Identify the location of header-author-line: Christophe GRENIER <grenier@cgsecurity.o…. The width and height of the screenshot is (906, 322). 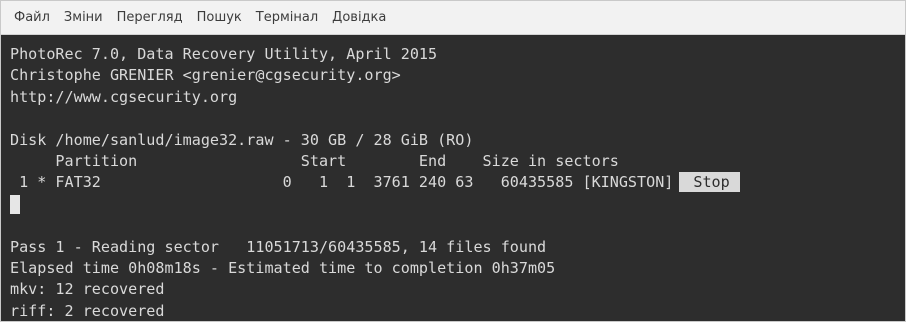
(205, 75).